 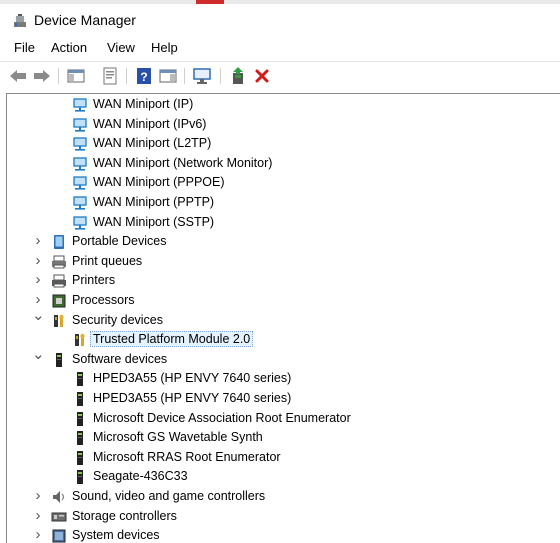 What do you see at coordinates (85, 20) in the screenshot?
I see `window-title: Device Manager` at bounding box center [85, 20].